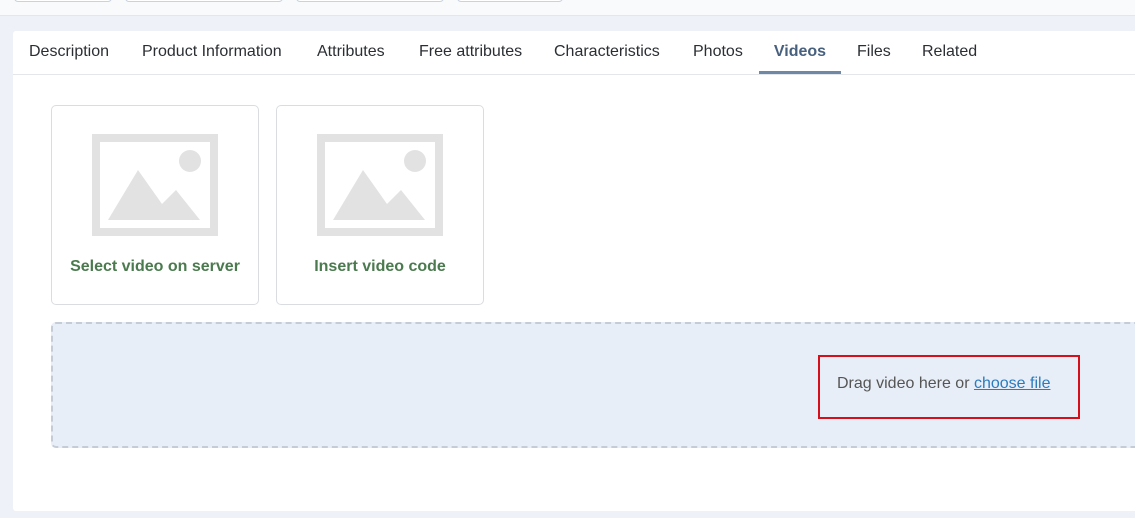 Image resolution: width=1135 pixels, height=518 pixels. Describe the element at coordinates (607, 52) in the screenshot. I see `tab-characteristics: Characteristics` at that location.